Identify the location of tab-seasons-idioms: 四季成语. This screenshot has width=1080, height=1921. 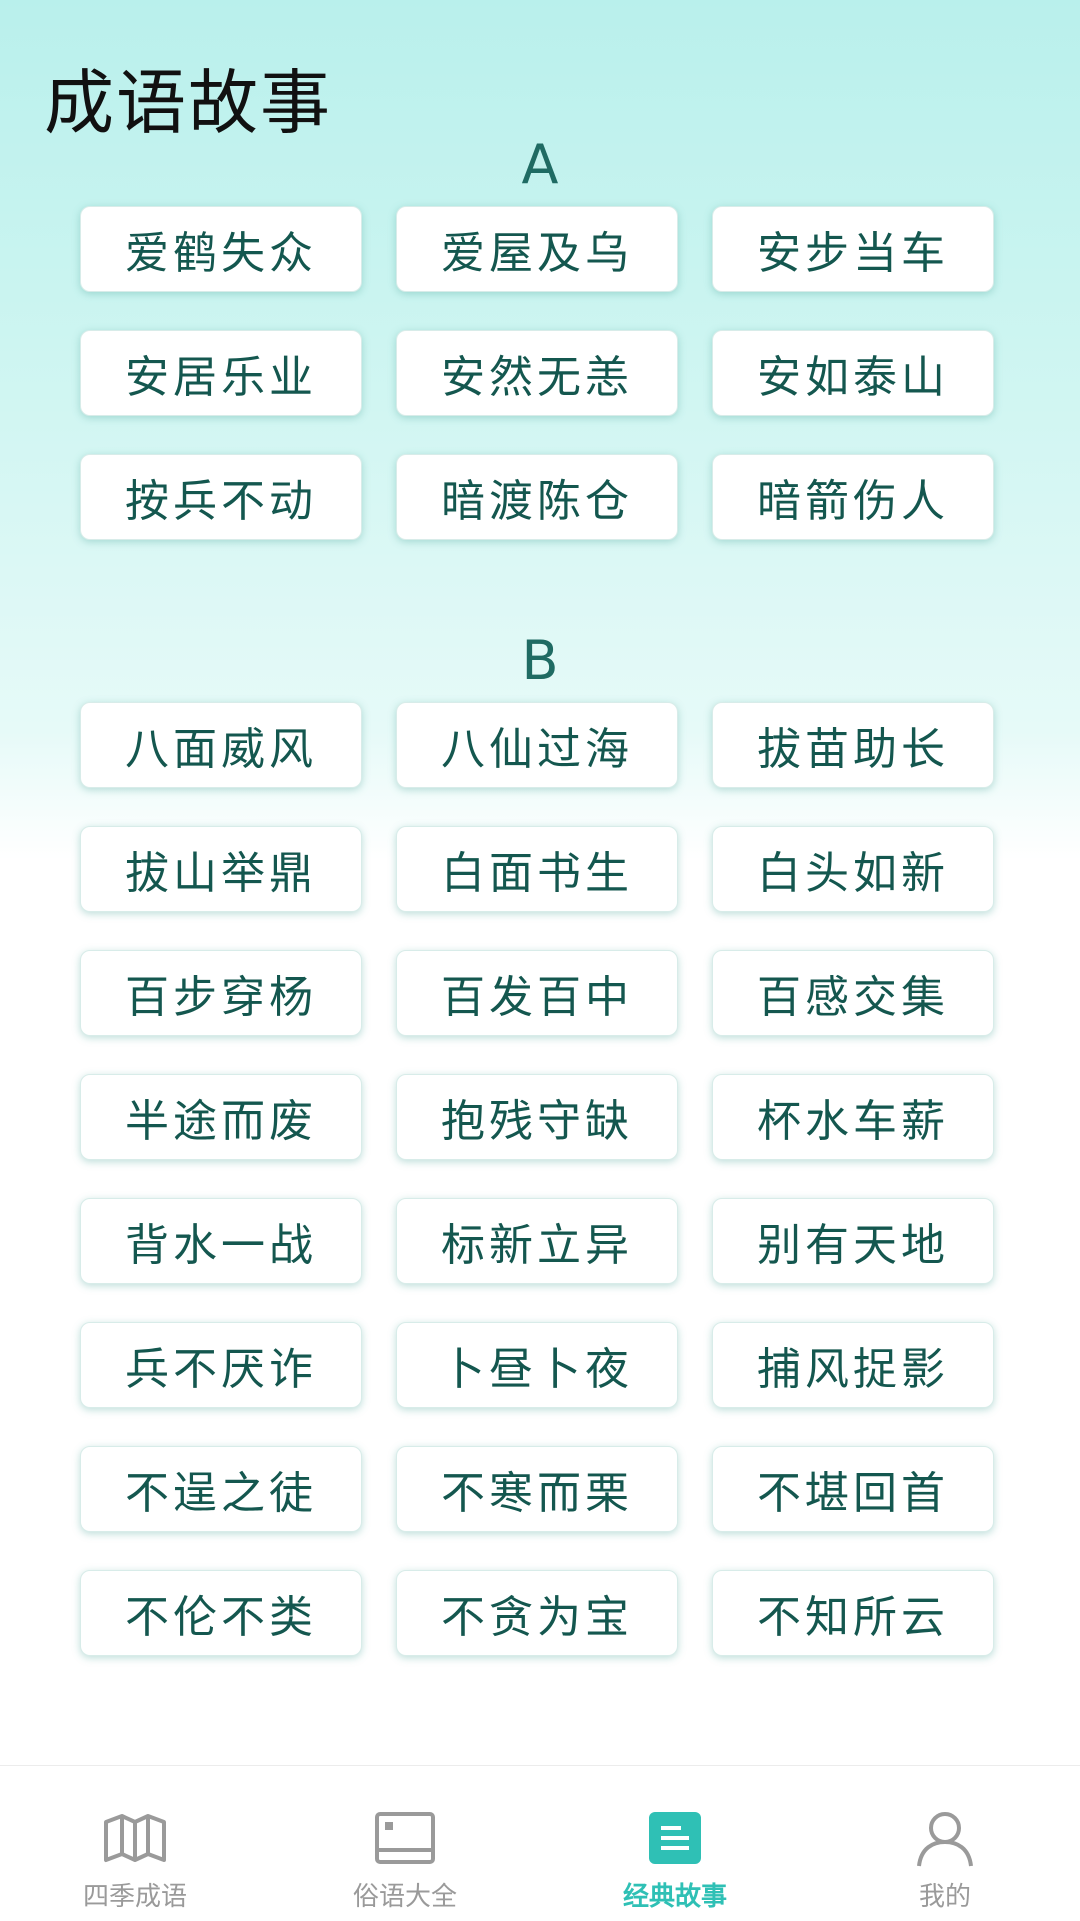
(135, 1843).